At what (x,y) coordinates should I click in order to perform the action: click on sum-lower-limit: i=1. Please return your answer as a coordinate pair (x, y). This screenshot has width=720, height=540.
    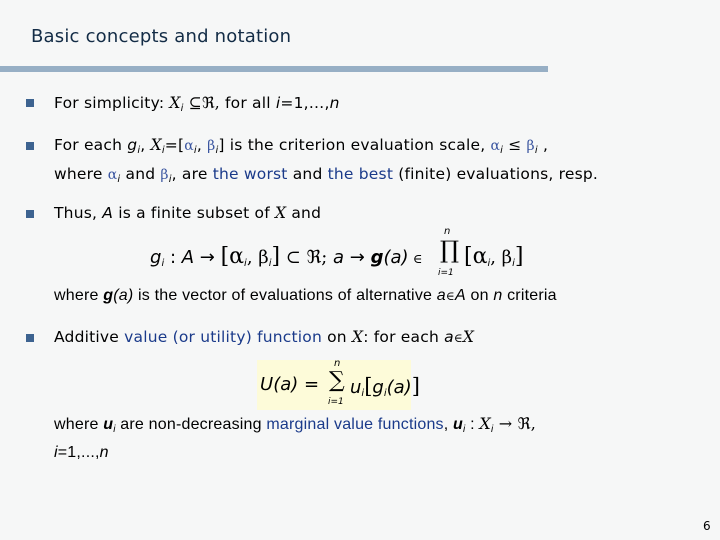
    Looking at the image, I should click on (336, 402).